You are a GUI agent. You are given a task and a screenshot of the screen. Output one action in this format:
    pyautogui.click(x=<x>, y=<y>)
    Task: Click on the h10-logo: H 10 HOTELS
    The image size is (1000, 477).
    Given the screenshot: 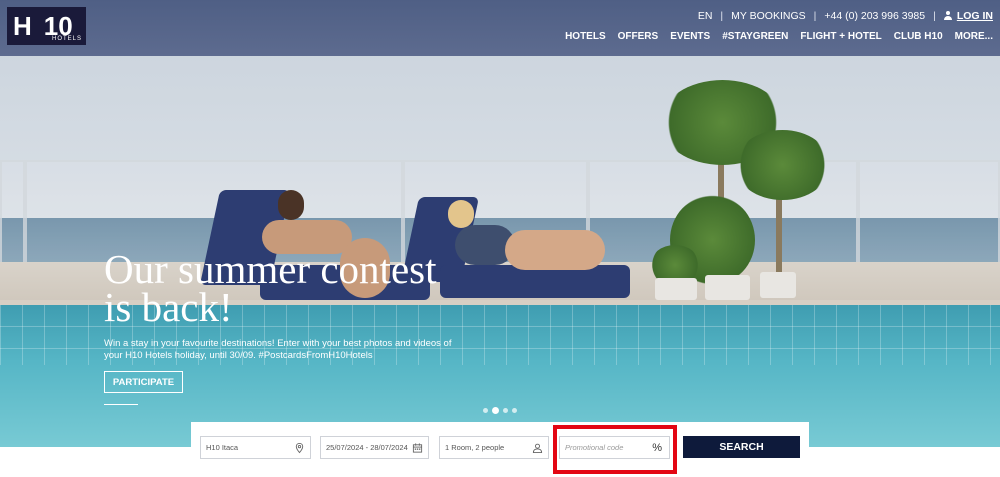 What is the action you would take?
    pyautogui.click(x=46, y=26)
    